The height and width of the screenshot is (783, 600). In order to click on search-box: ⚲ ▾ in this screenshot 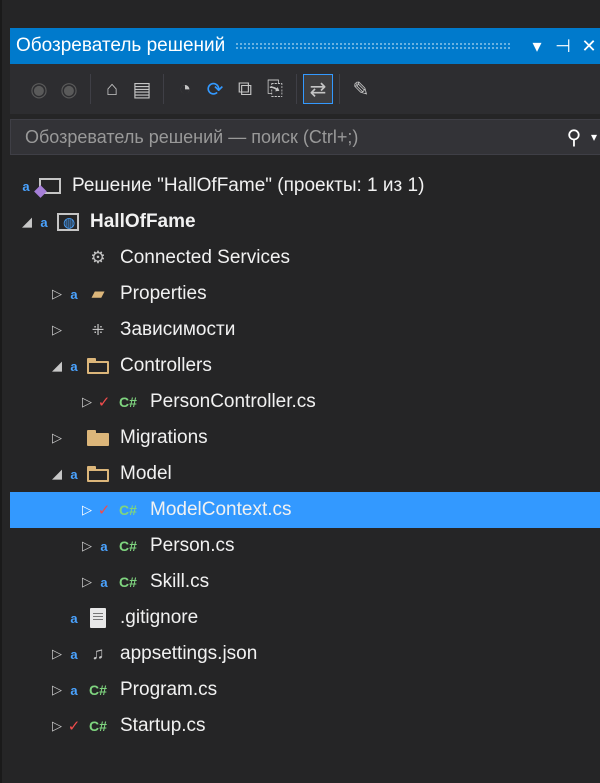, I will do `click(305, 137)`.